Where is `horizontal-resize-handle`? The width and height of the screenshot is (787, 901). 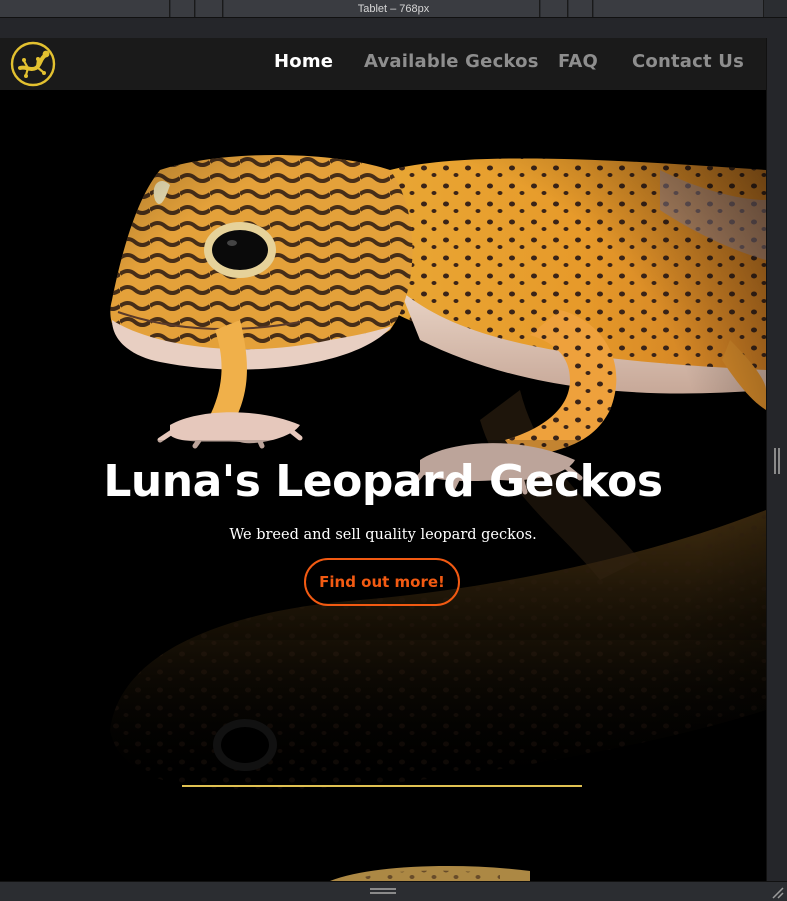 horizontal-resize-handle is located at coordinates (393, 891).